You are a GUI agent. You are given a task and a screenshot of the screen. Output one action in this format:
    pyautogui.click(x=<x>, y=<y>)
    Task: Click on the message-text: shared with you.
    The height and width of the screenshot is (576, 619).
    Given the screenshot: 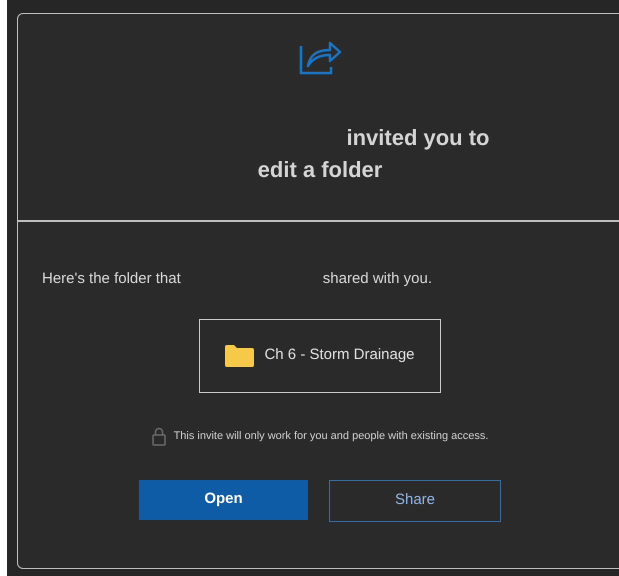 What is the action you would take?
    pyautogui.click(x=377, y=279)
    